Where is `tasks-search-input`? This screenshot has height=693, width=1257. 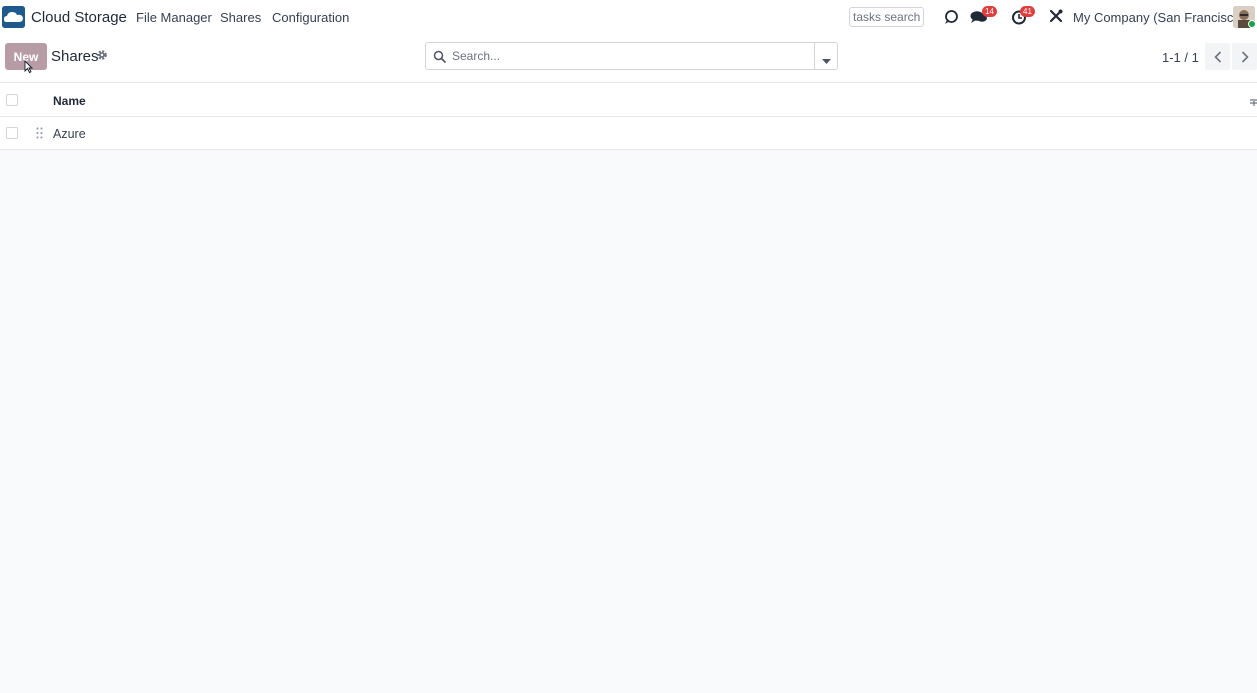 tasks-search-input is located at coordinates (886, 17).